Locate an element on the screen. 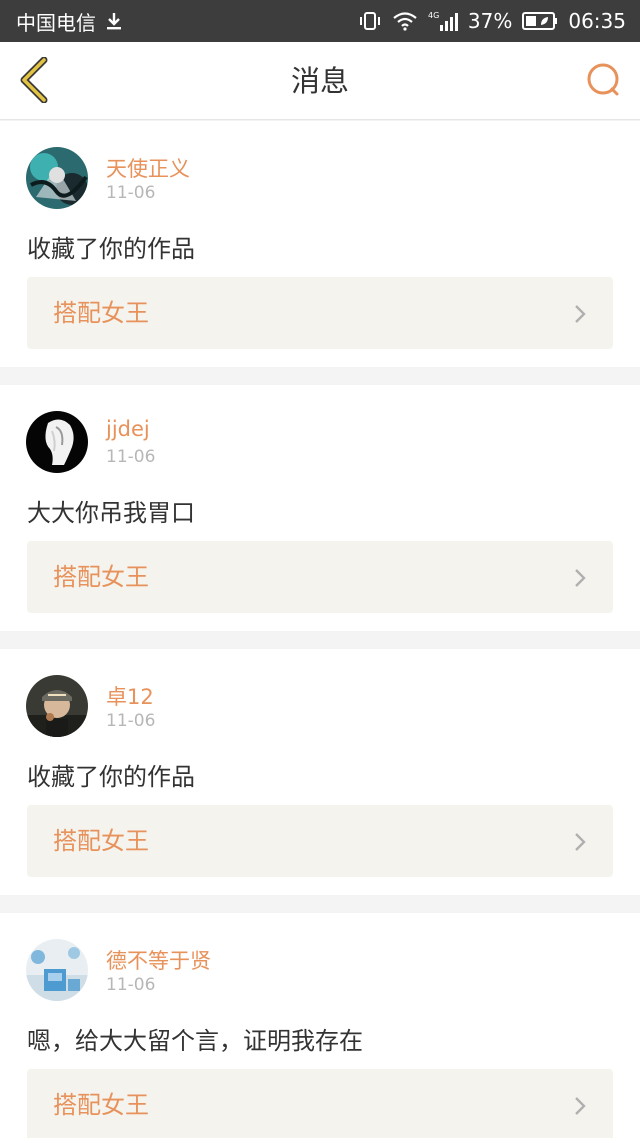 The height and width of the screenshot is (1138, 640). username: jjdej is located at coordinates (128, 429).